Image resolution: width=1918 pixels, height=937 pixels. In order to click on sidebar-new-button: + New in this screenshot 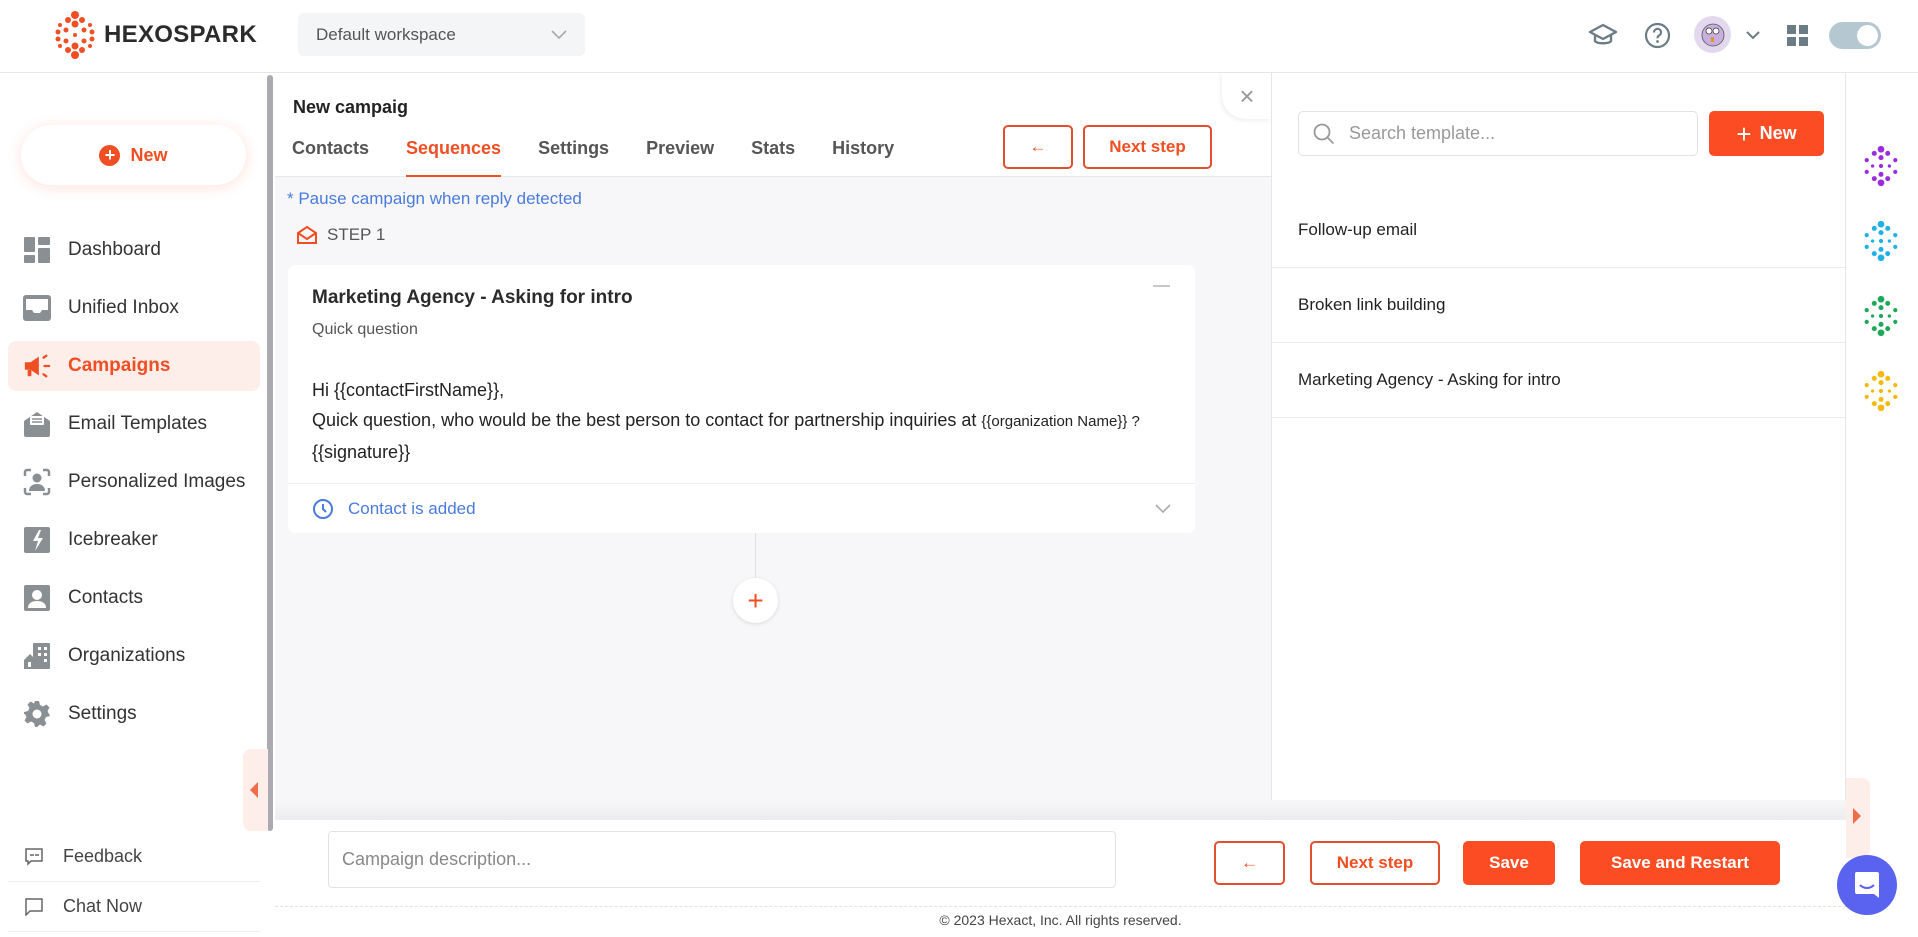, I will do `click(133, 155)`.